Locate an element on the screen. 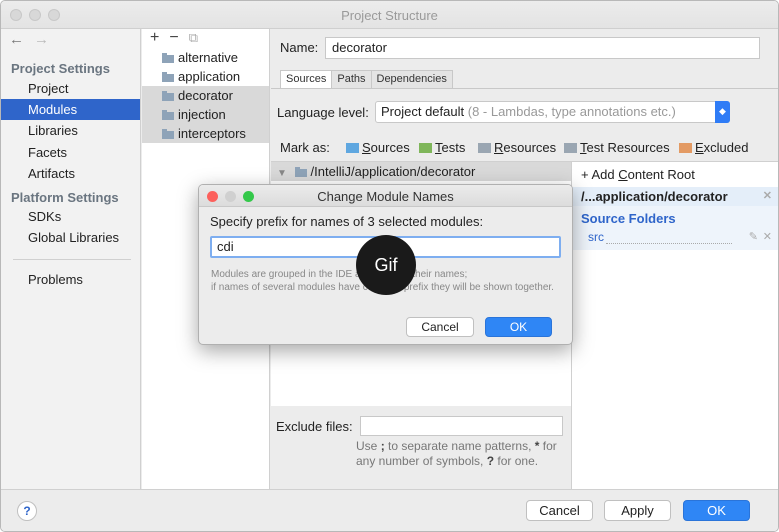  mark-excluded-button: Excluded is located at coordinates (713, 147).